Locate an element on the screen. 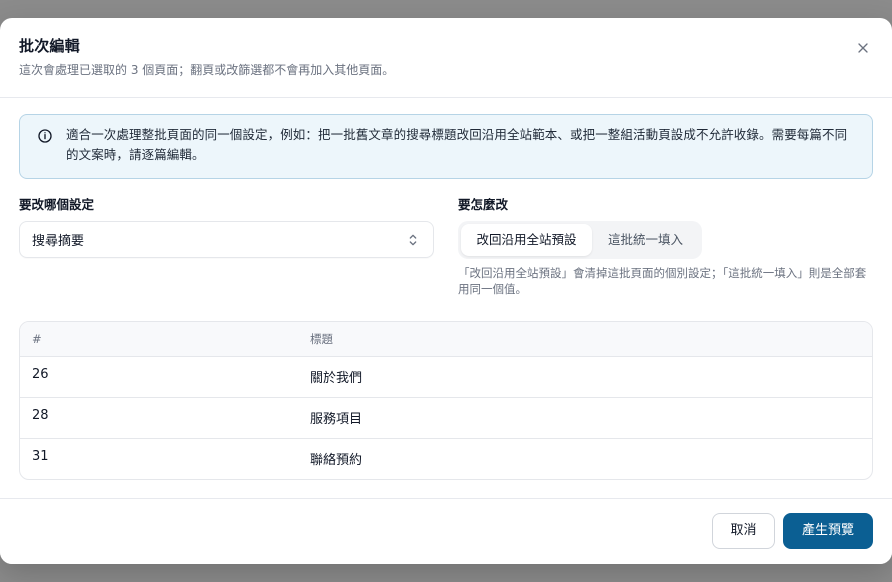 This screenshot has width=892, height=582. row-id: 31 is located at coordinates (40, 456).